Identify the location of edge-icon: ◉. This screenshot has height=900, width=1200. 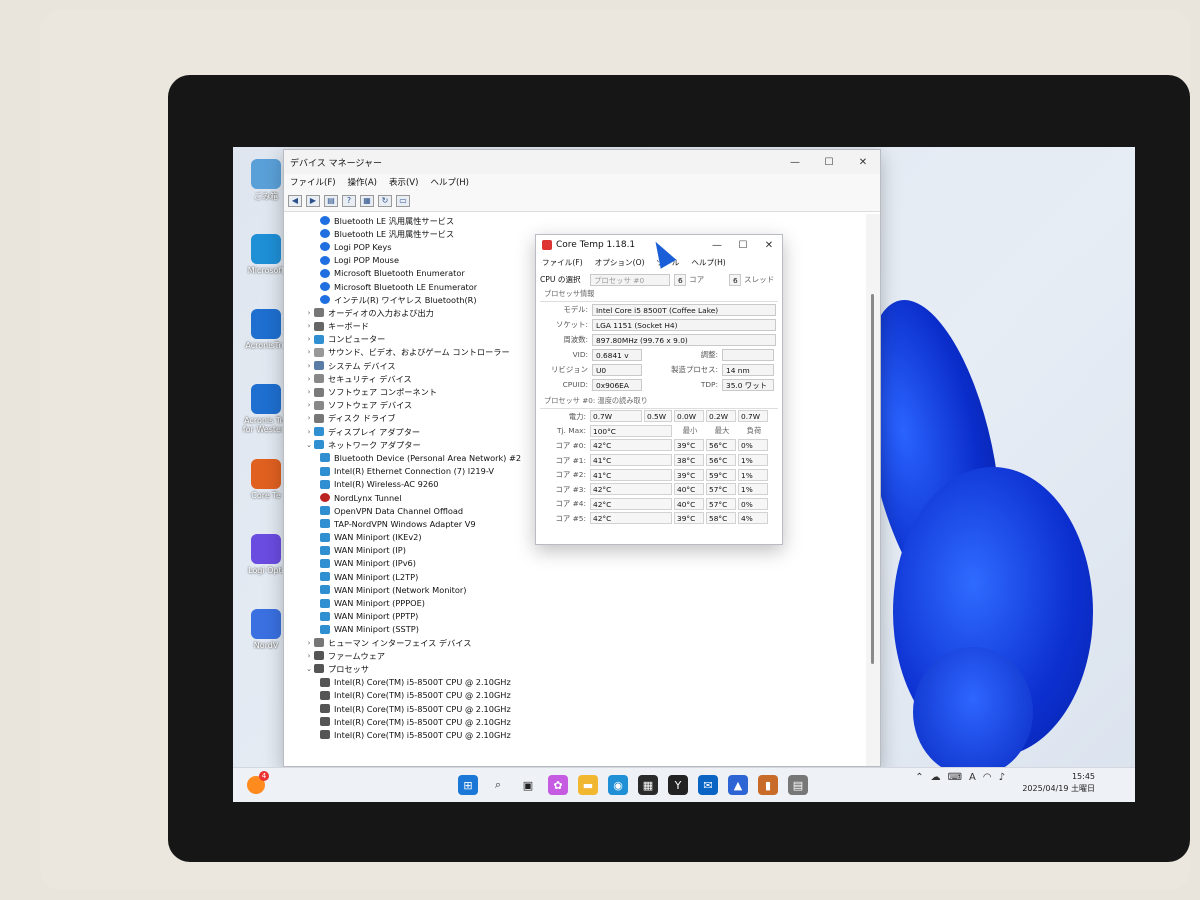
(618, 785).